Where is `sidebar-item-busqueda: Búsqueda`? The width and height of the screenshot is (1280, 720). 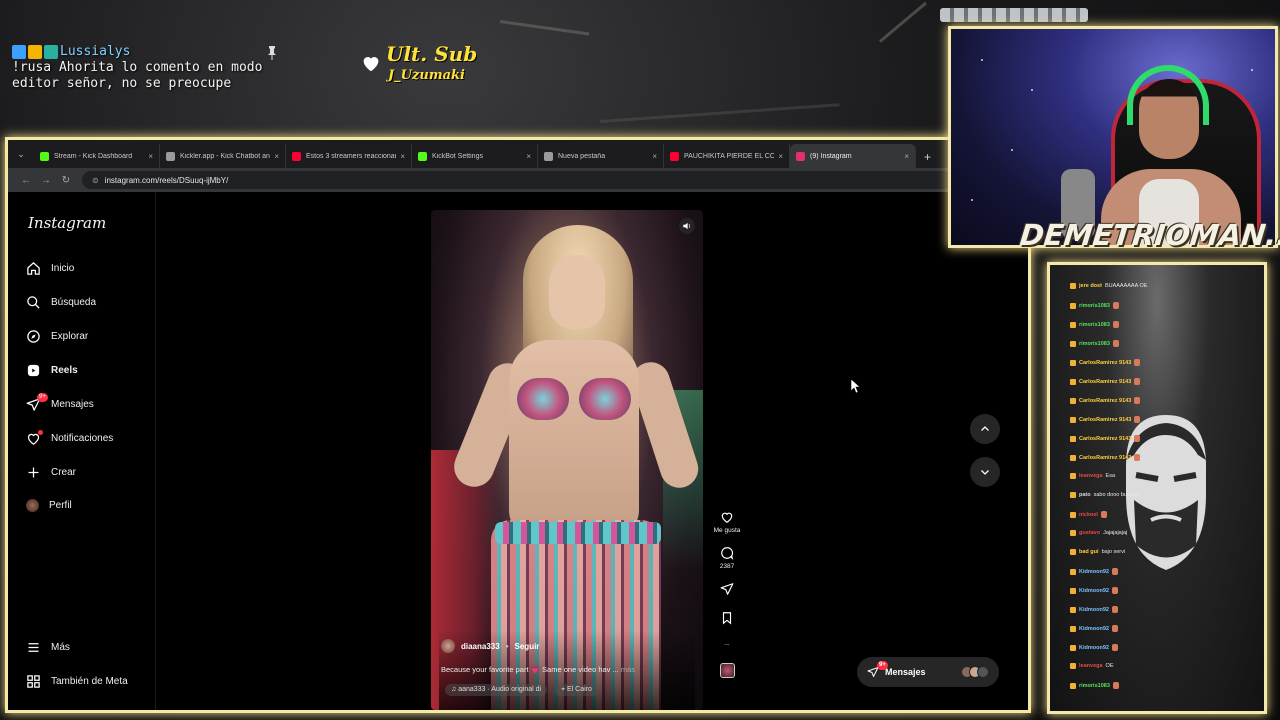
sidebar-item-busqueda: Búsqueda is located at coordinates (61, 302).